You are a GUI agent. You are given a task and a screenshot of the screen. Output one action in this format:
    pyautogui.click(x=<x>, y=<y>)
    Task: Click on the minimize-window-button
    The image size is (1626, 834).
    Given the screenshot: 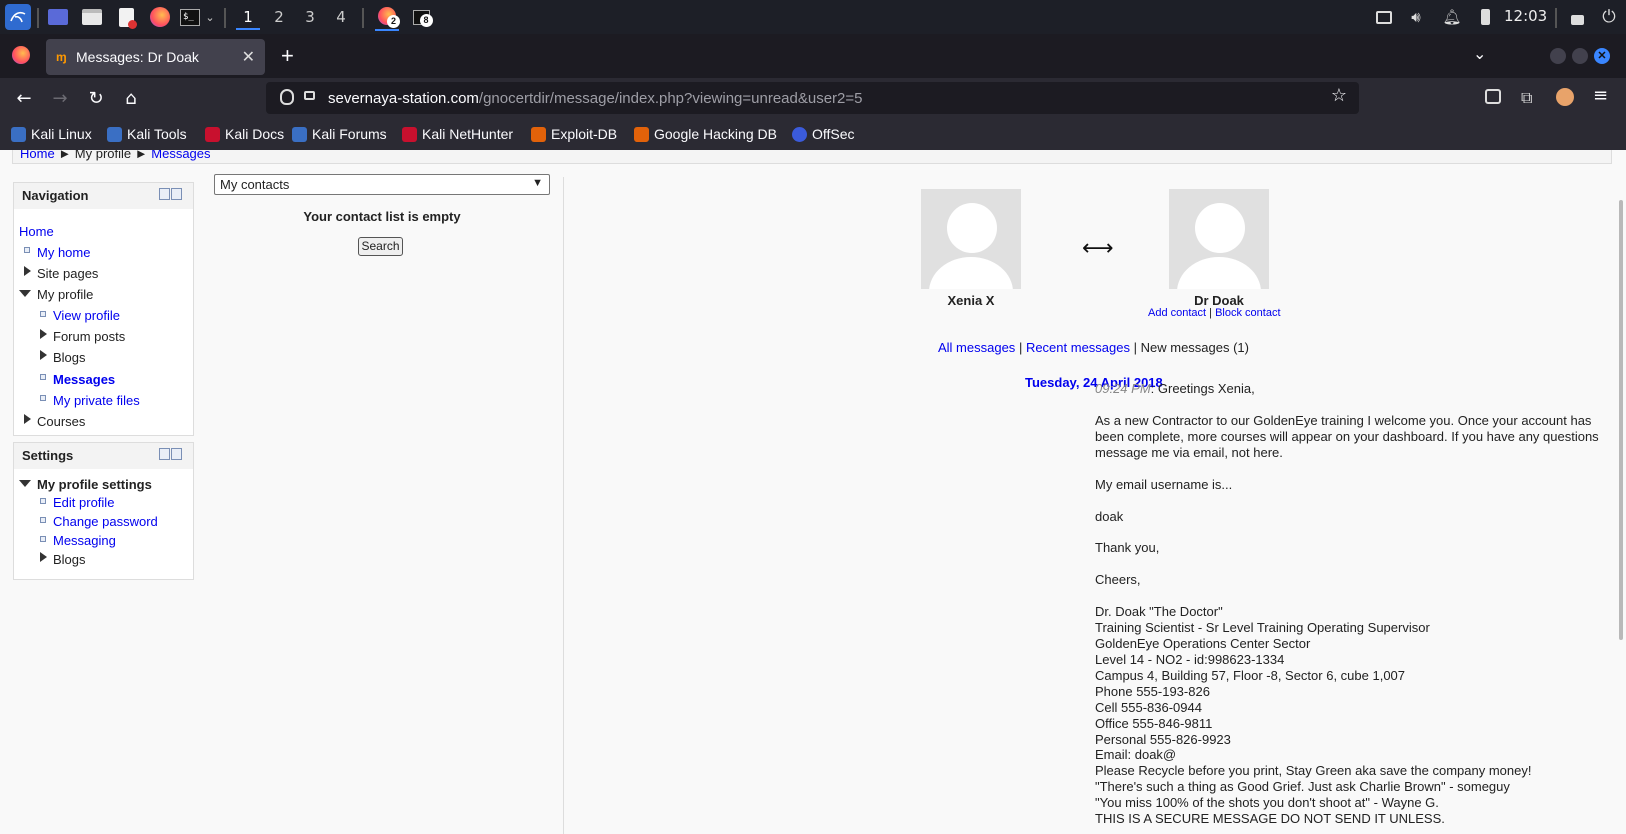 What is the action you would take?
    pyautogui.click(x=1558, y=56)
    